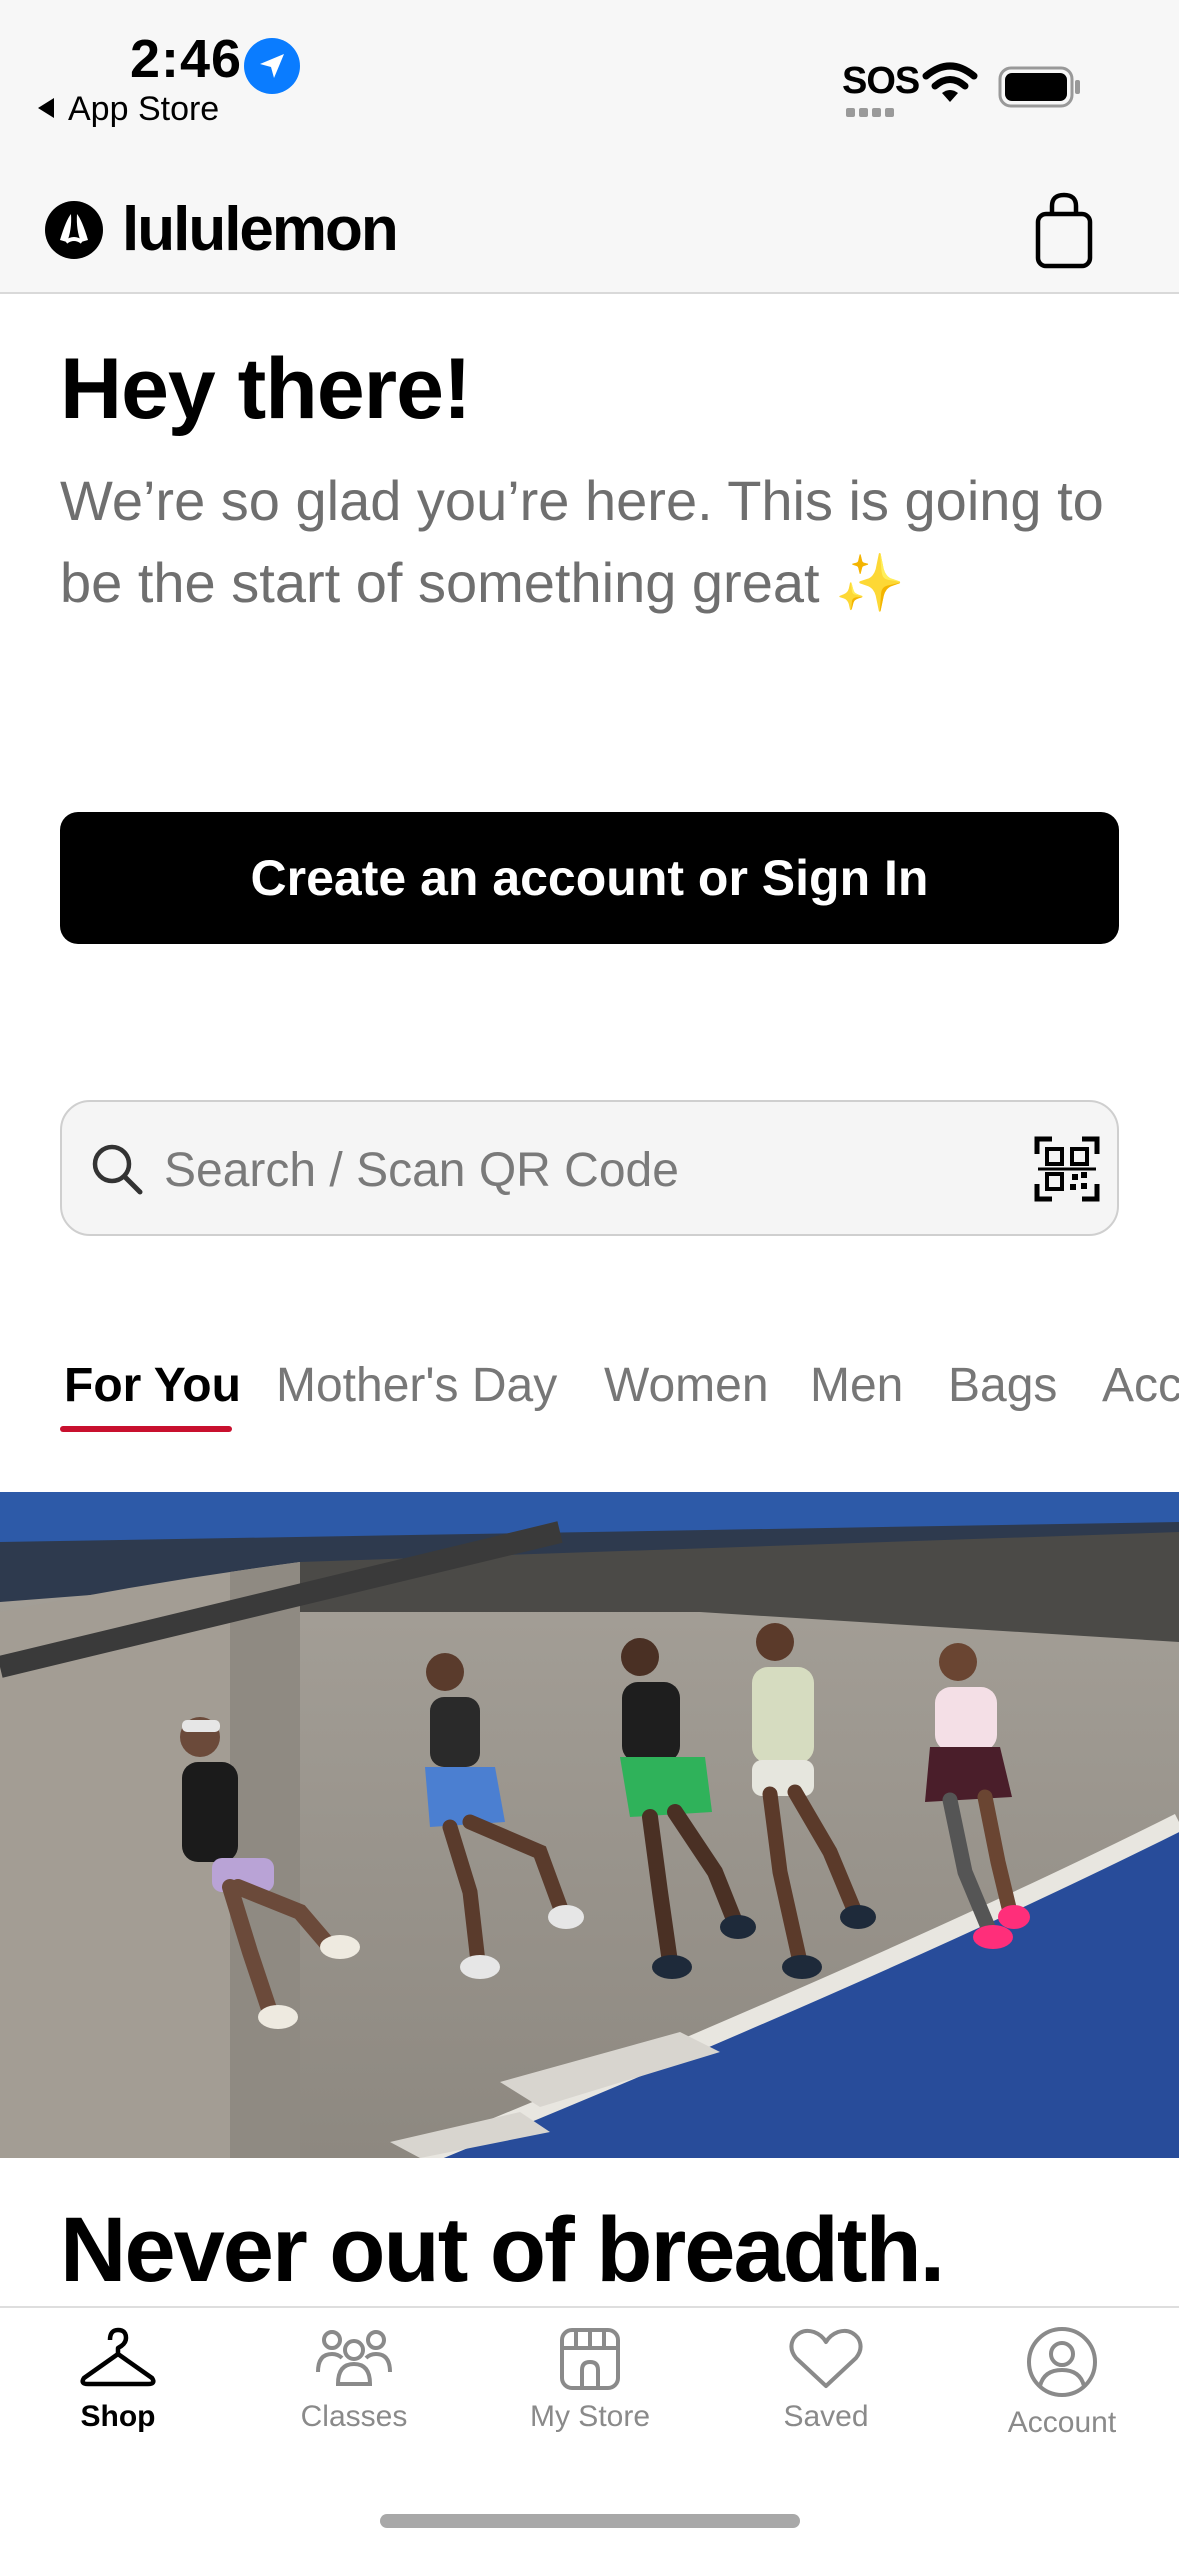 This screenshot has height=2556, width=1179. What do you see at coordinates (589, 84) in the screenshot?
I see `status-bar: 2:46 App Store SOS` at bounding box center [589, 84].